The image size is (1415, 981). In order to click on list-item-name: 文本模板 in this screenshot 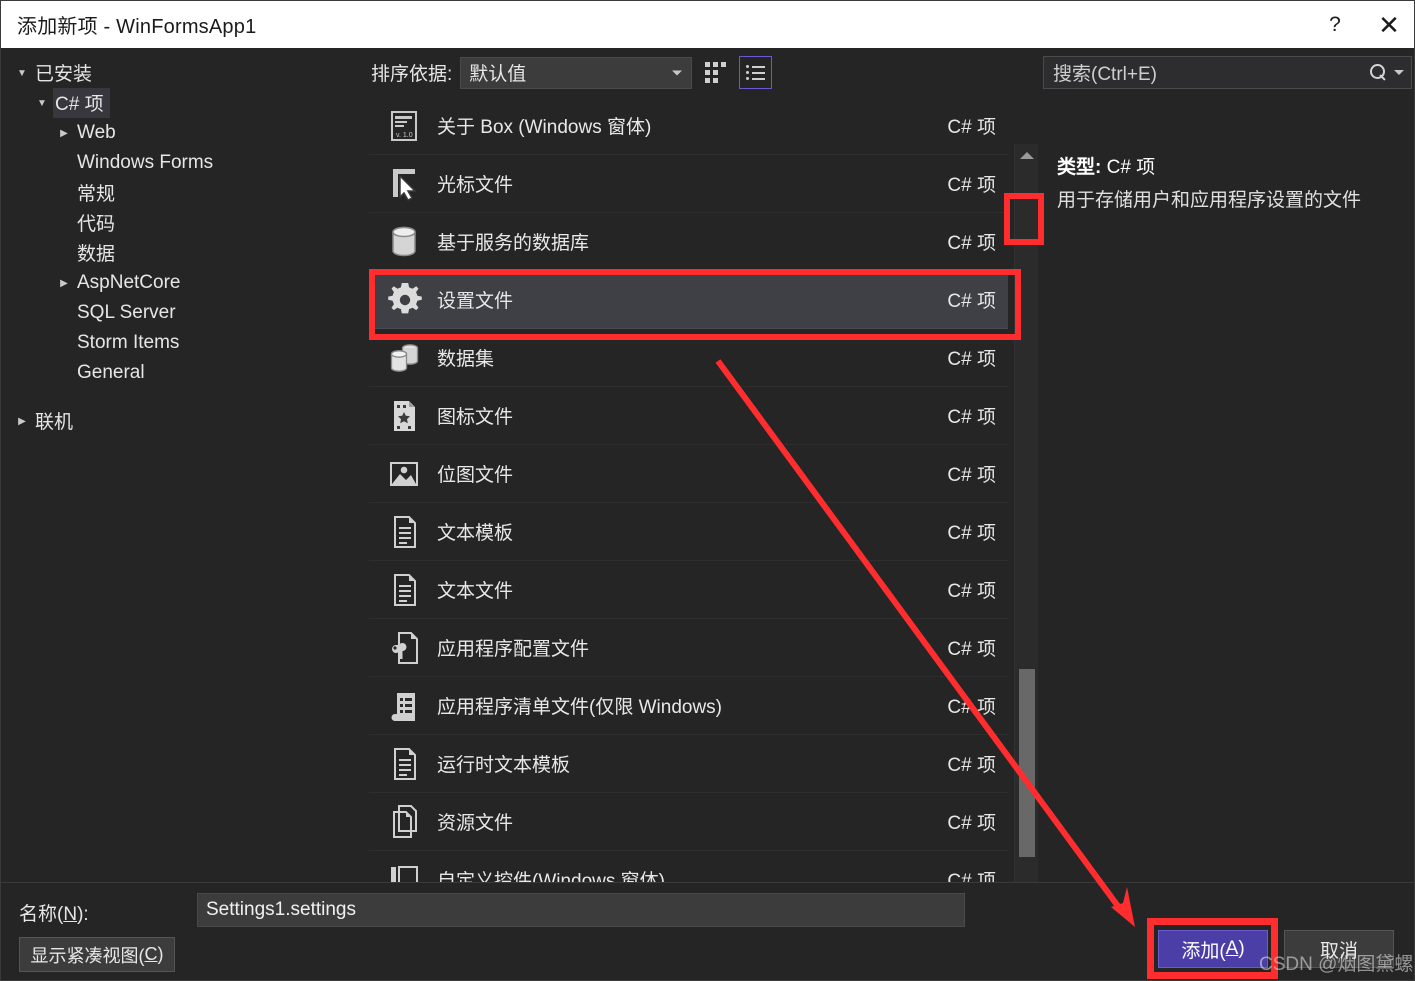, I will do `click(475, 533)`.